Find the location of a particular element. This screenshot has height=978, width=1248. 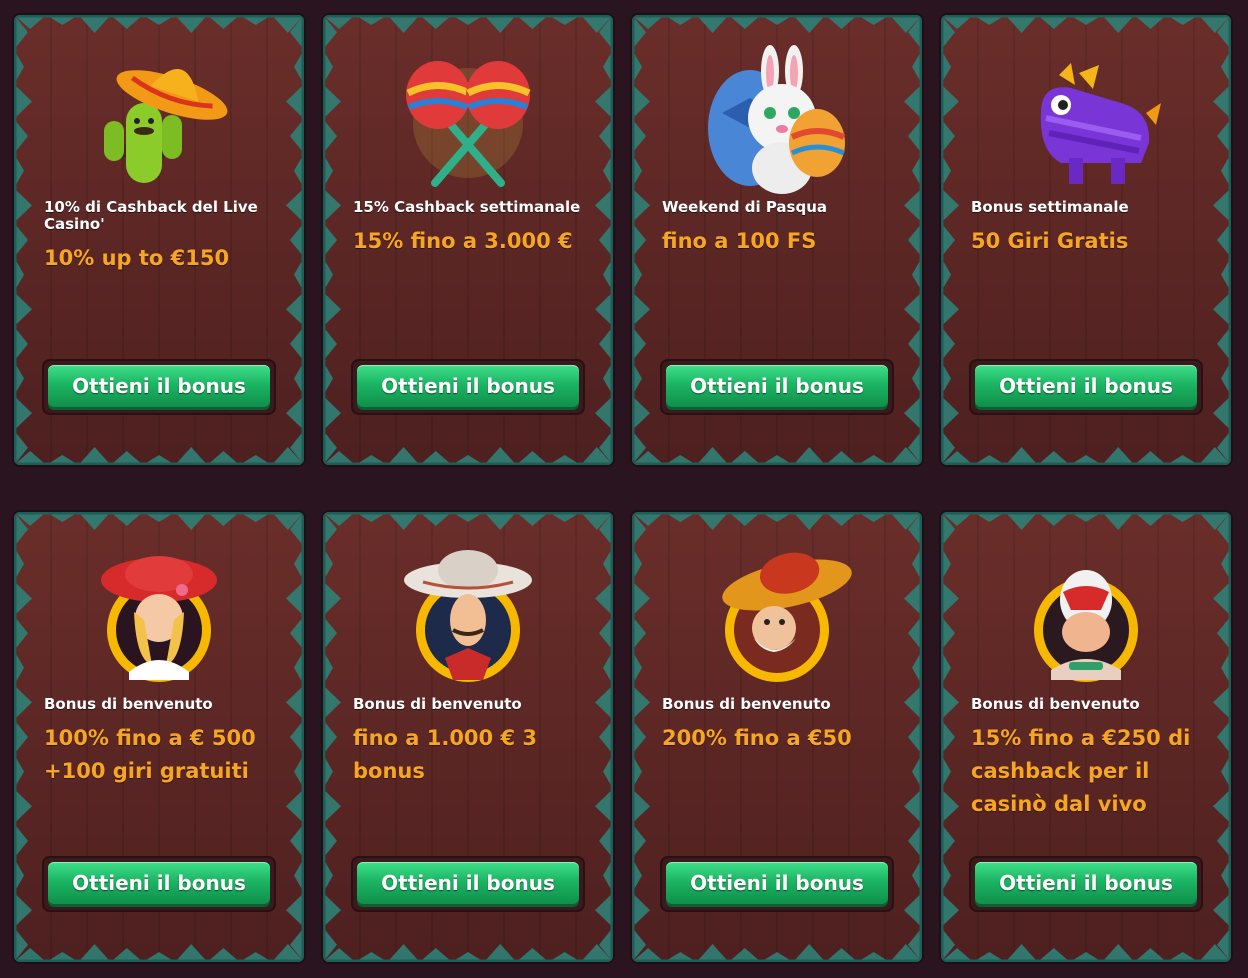

card-offer: 15% fino a 3.000 € is located at coordinates (463, 241).